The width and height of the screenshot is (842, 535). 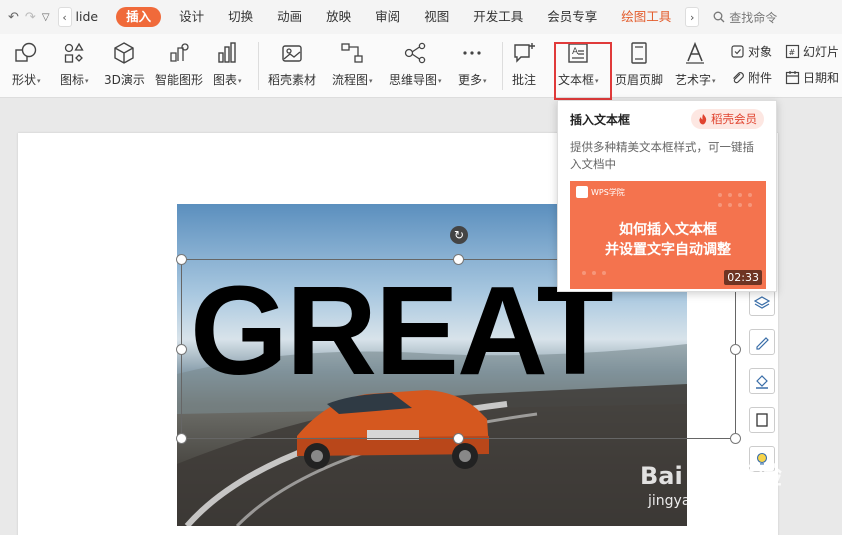 I want to click on object-icon, so click(x=737, y=51).